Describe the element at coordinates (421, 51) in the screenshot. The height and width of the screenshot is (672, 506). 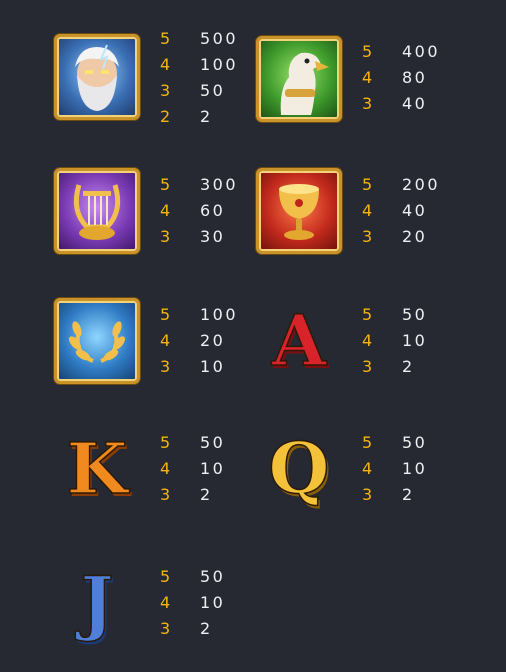
I see `pay-value: 400` at that location.